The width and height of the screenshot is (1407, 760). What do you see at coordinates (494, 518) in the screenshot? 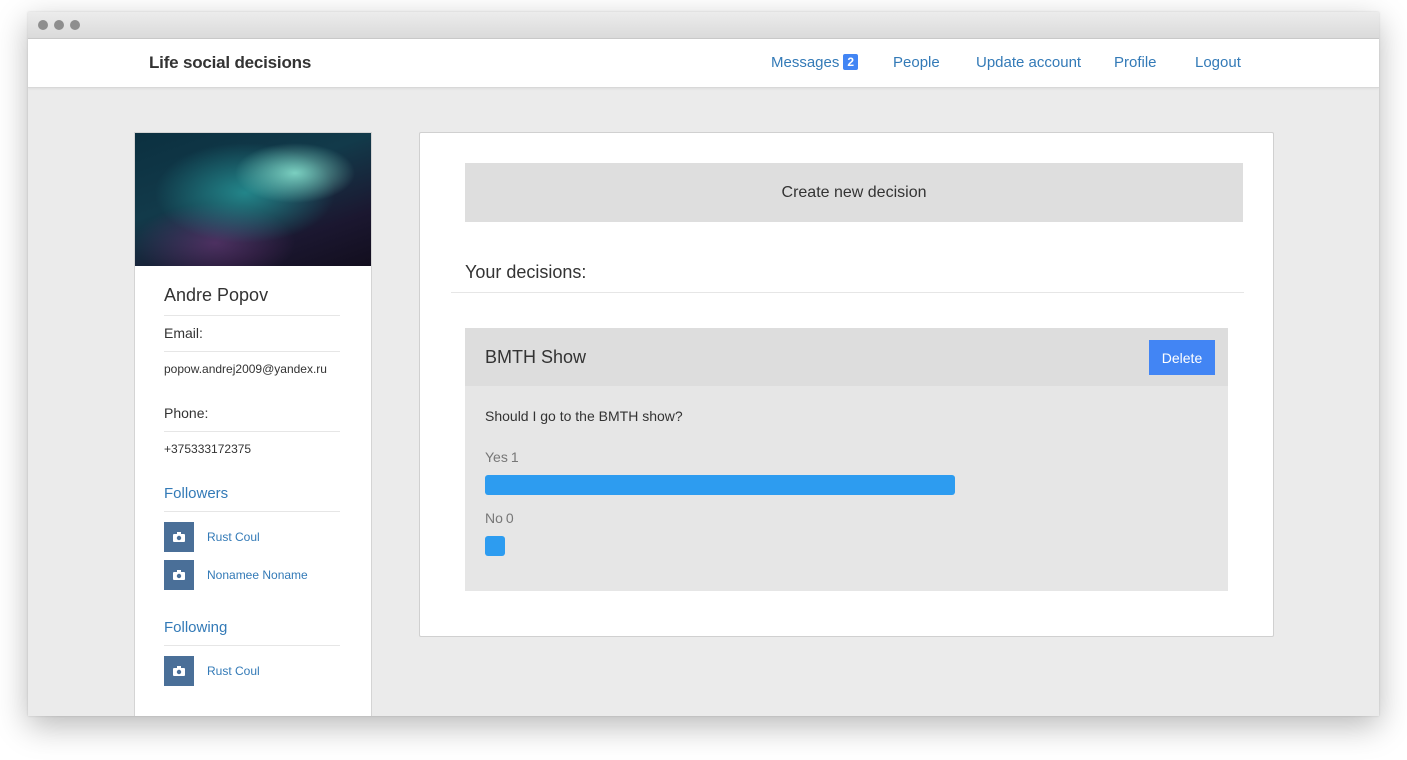
I see `option-label: No` at bounding box center [494, 518].